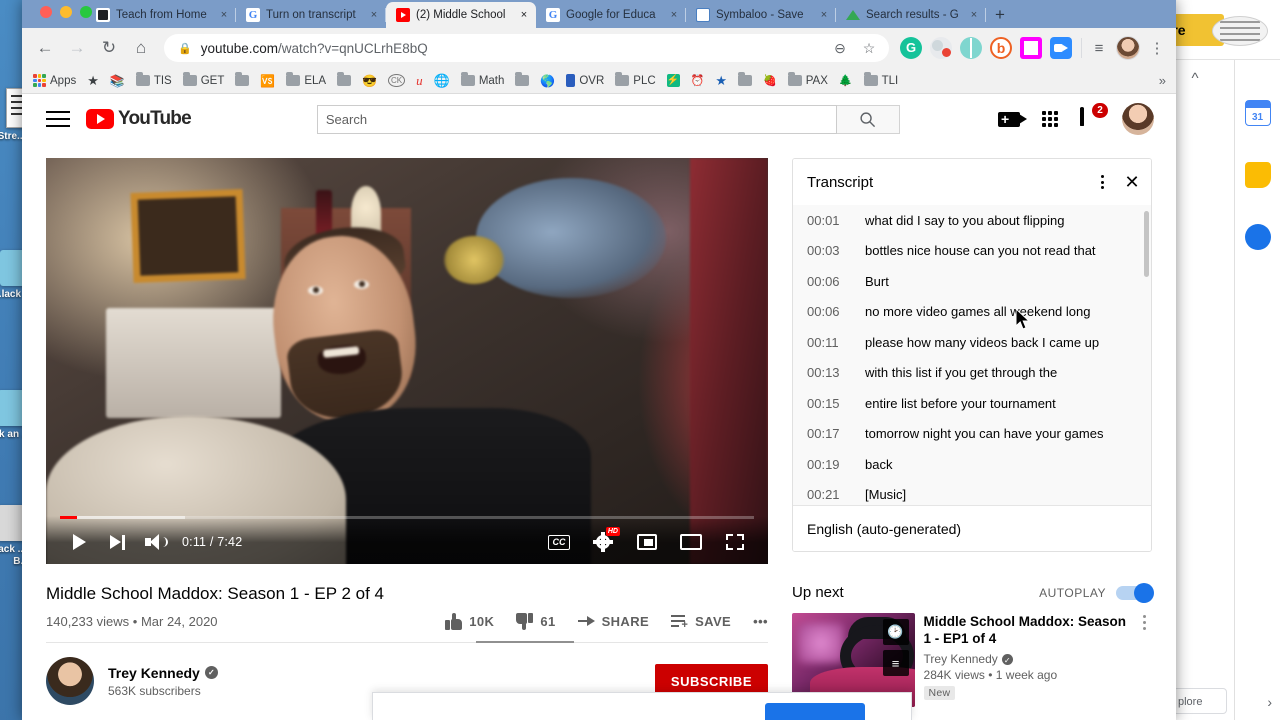 The height and width of the screenshot is (720, 1280). Describe the element at coordinates (1138, 119) in the screenshot. I see `account-avatar` at that location.